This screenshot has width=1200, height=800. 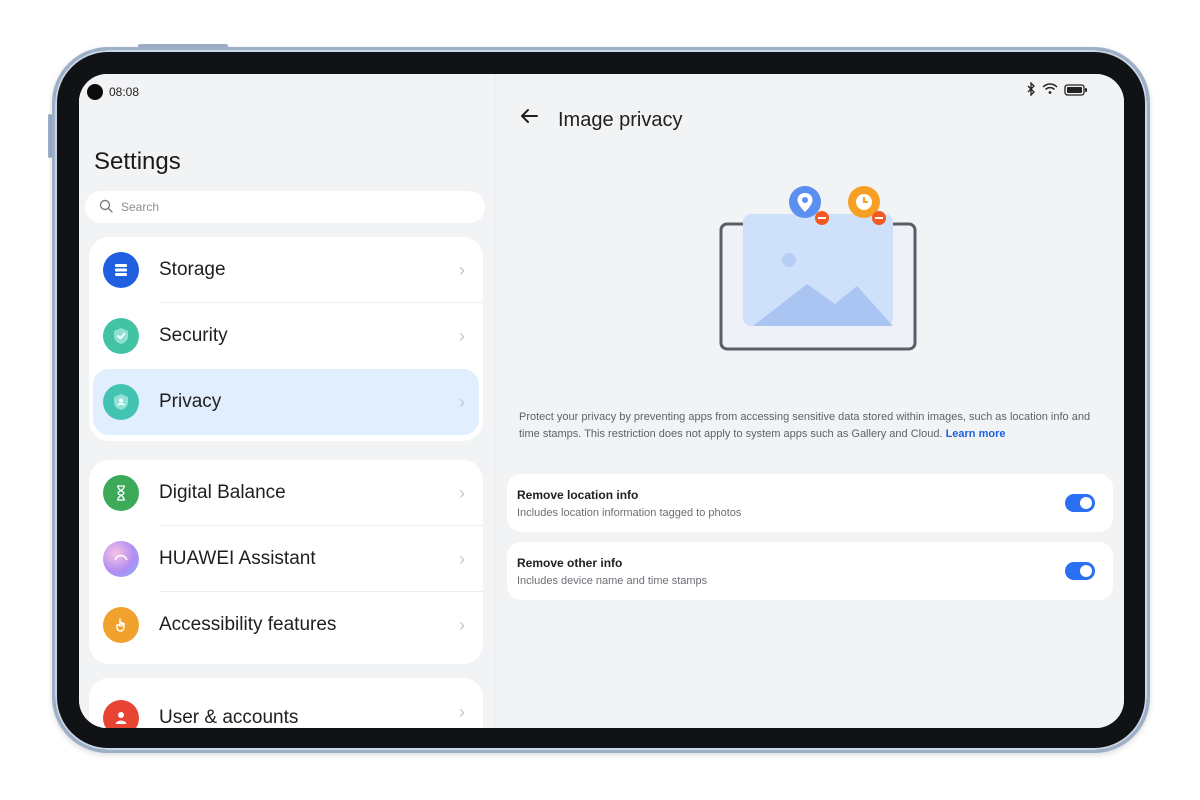 I want to click on remove-other-toggle, so click(x=1080, y=571).